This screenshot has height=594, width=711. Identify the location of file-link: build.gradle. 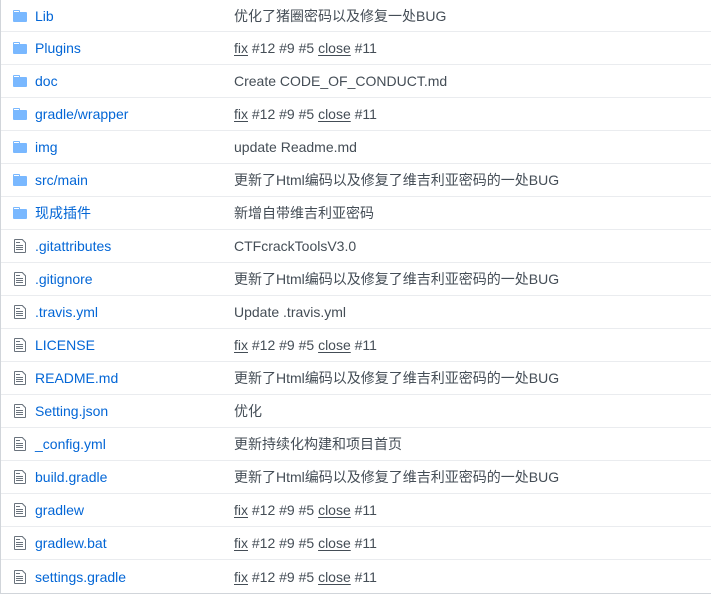
(71, 477).